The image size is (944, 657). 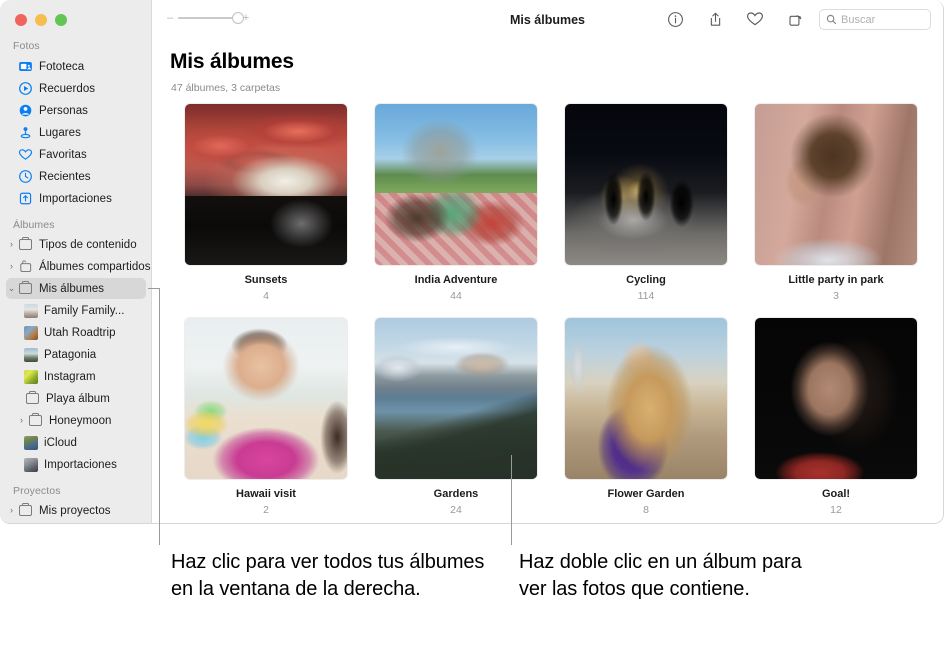 What do you see at coordinates (60, 132) in the screenshot?
I see `sidebar-item-label: Lugares` at bounding box center [60, 132].